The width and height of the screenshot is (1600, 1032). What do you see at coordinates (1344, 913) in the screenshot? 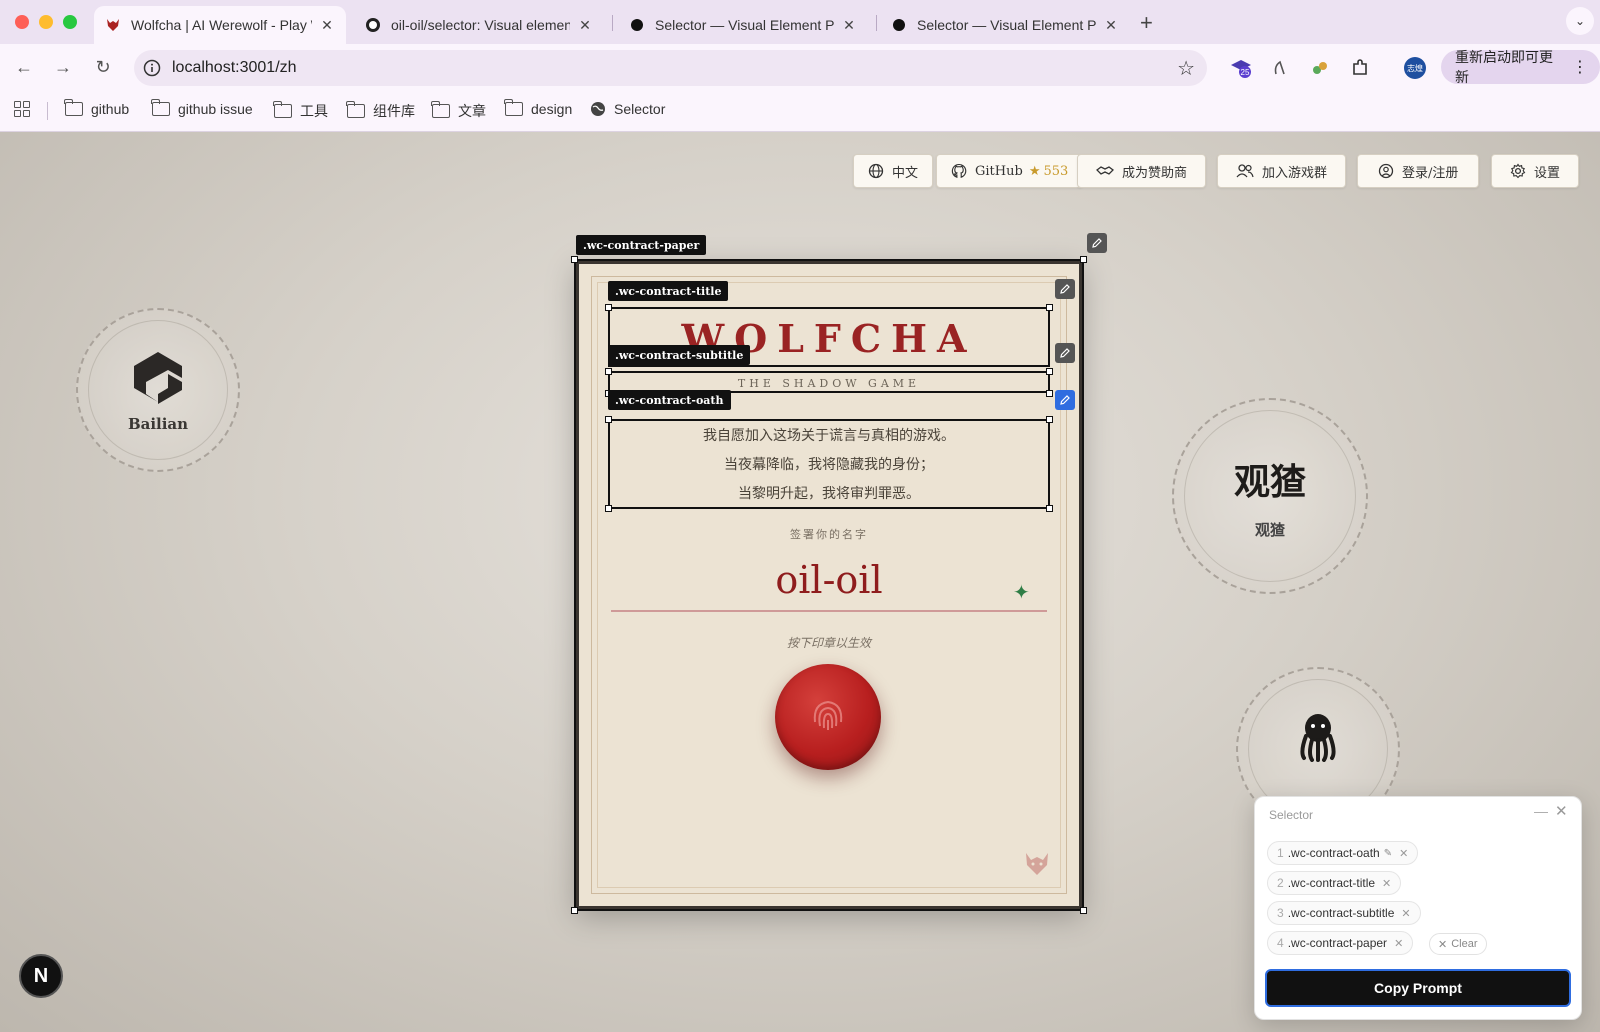
I see `selected-item-chip: 3 .wc-contract-subtitle ✕` at bounding box center [1344, 913].